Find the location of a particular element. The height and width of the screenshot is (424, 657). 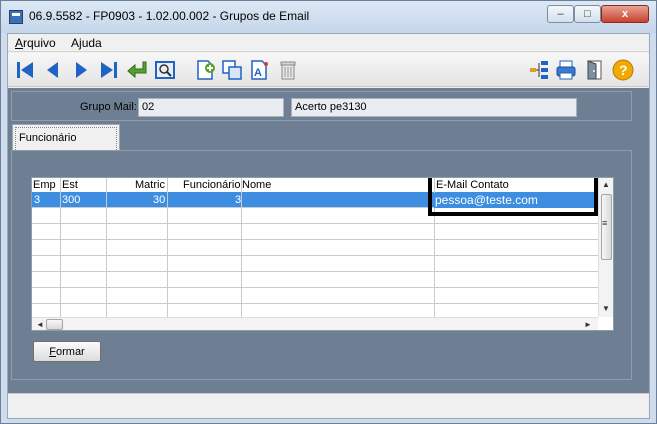

new-document-icon is located at coordinates (206, 70).